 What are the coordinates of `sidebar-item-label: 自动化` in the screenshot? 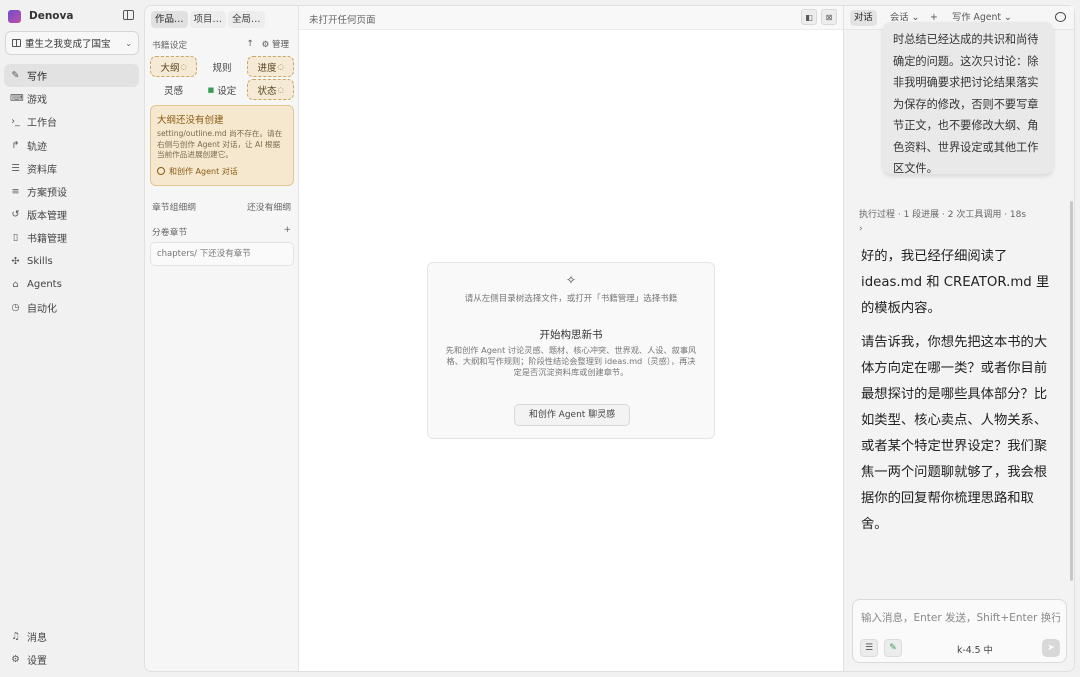 It's located at (42, 309).